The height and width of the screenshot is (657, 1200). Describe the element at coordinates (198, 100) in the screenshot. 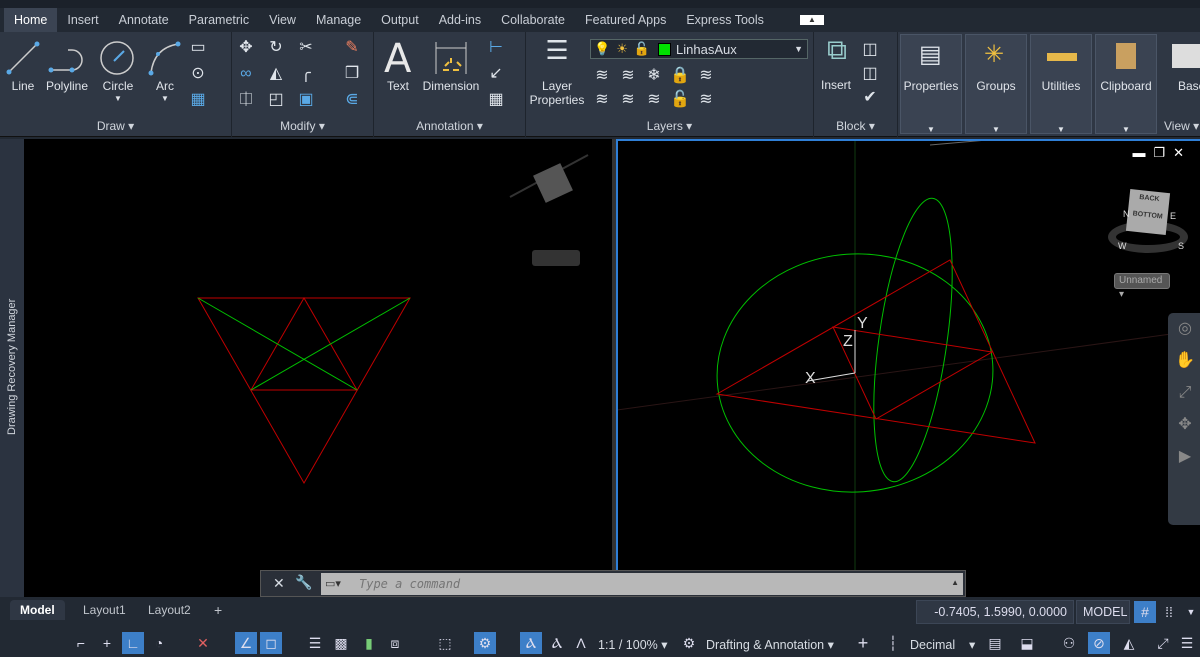

I see `hatch-icon: ▦` at that location.